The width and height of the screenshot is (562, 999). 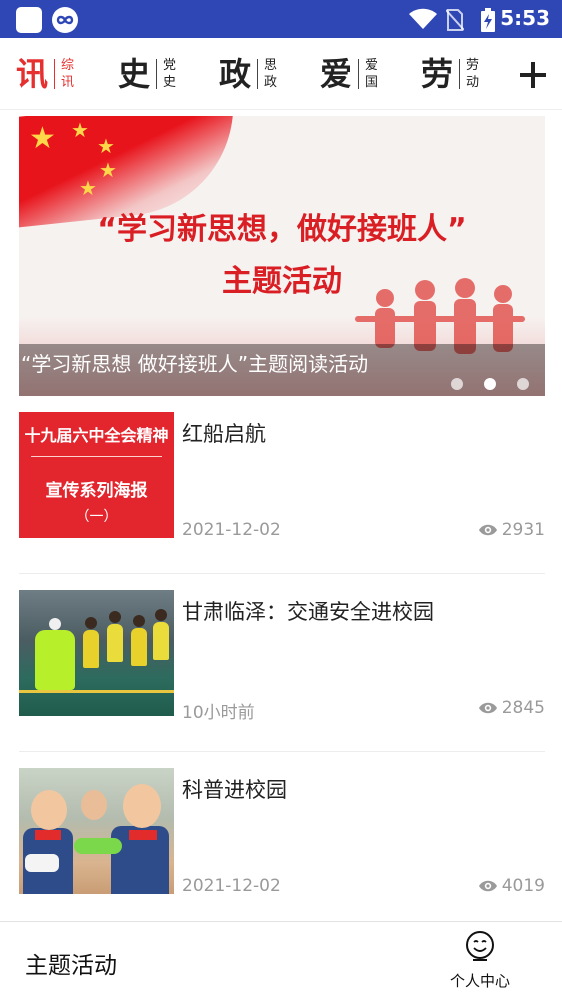 I want to click on news-title: 红船启航, so click(x=224, y=434).